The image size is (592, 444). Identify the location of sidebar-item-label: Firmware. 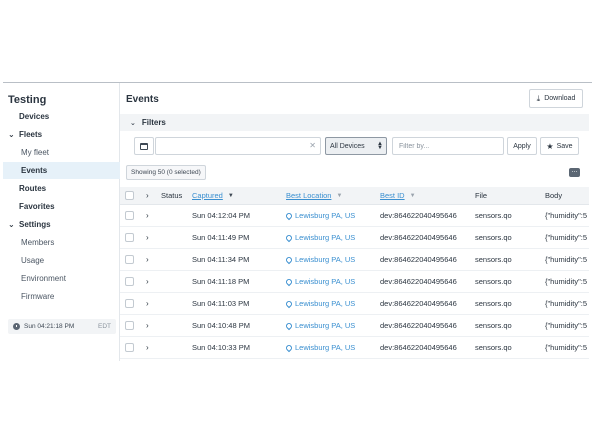
(38, 296).